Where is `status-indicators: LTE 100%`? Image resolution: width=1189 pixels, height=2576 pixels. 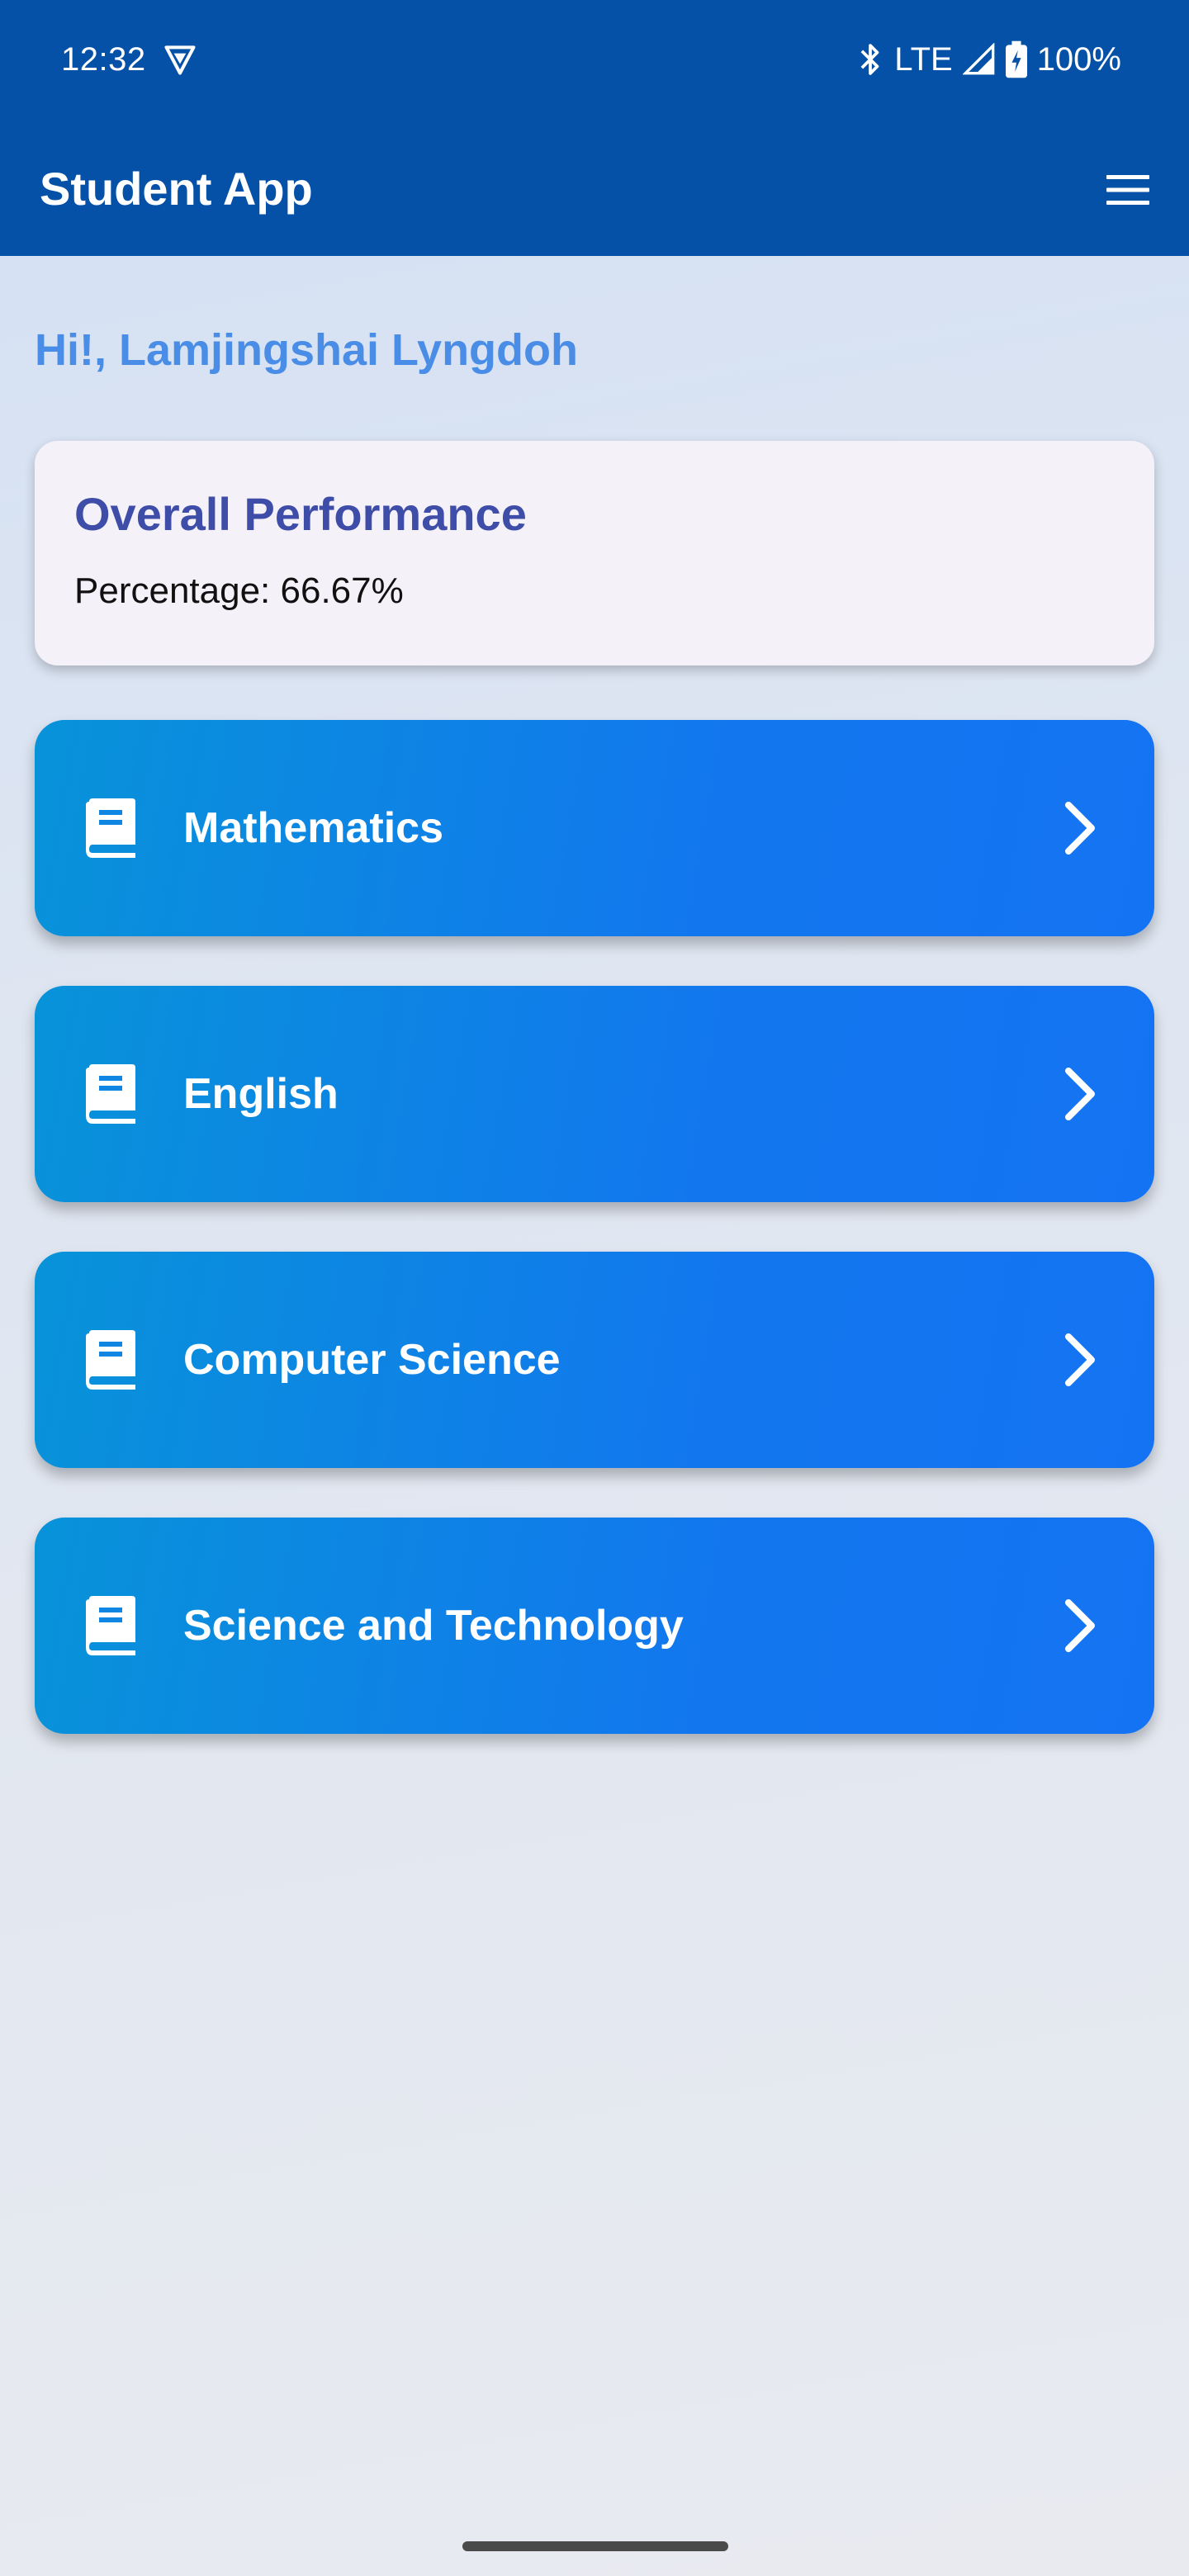
status-indicators: LTE 100% is located at coordinates (988, 59).